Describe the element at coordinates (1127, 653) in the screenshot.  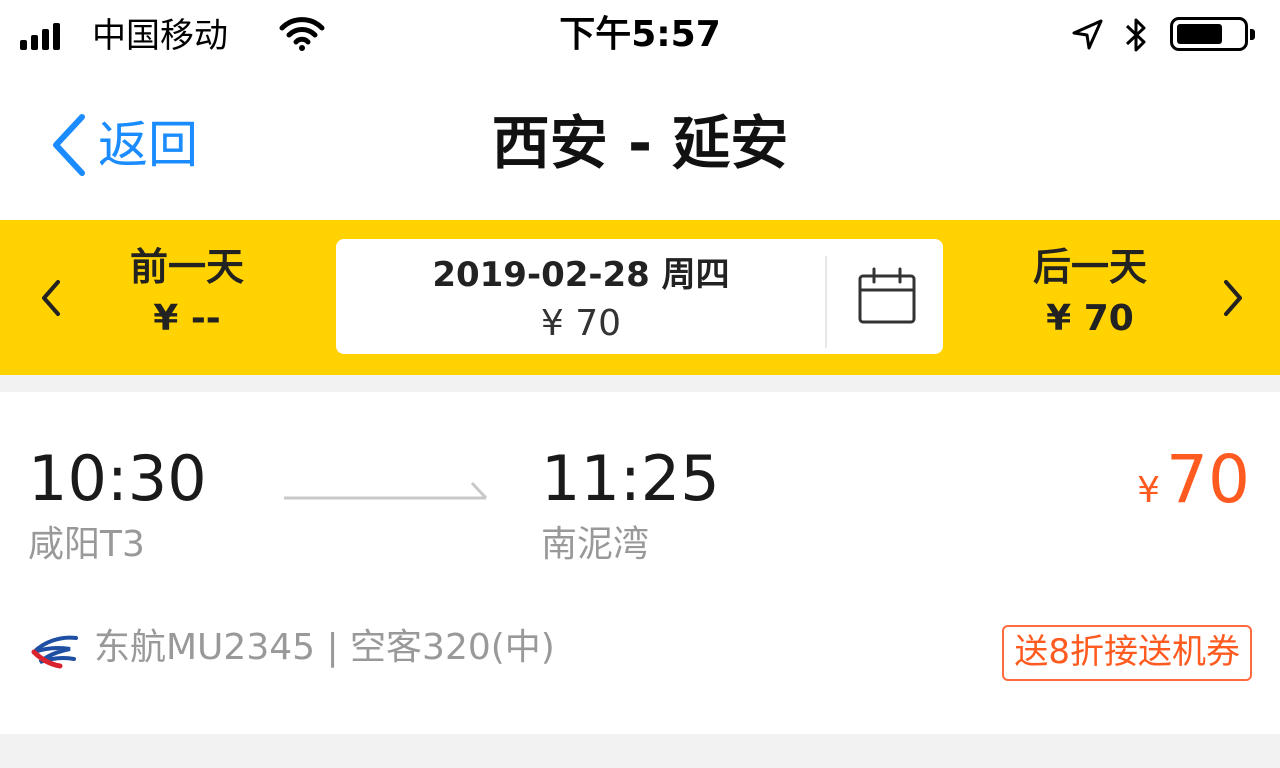
I see `promo-badge: 送8折接送机券` at that location.